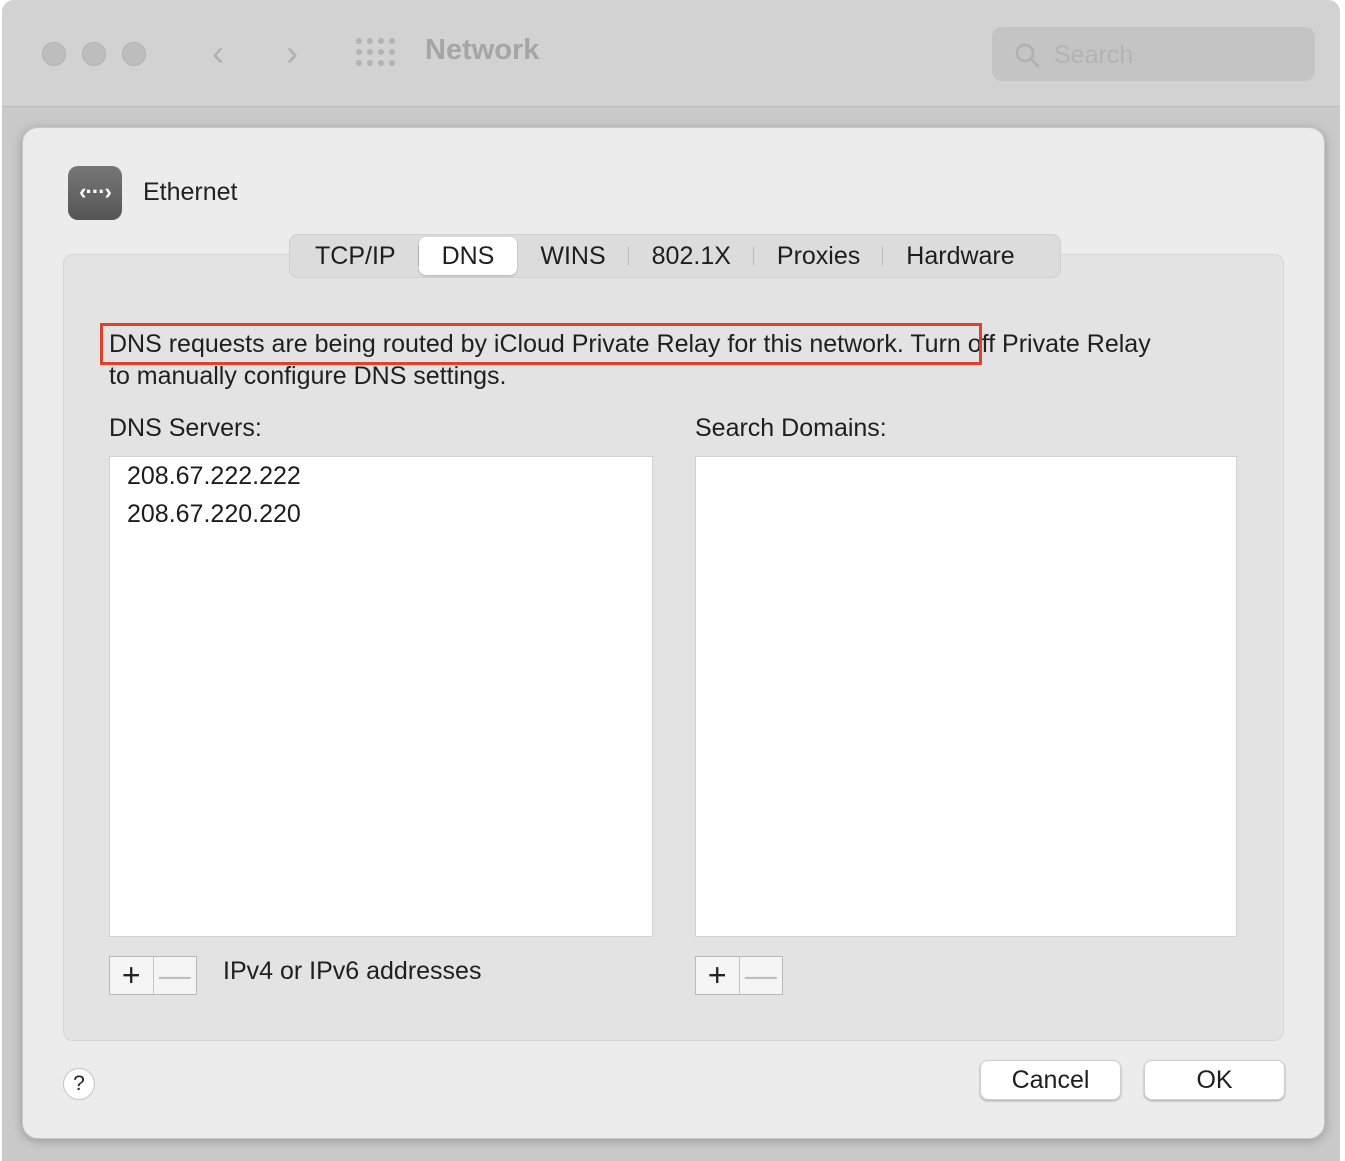 This screenshot has height=1161, width=1345. What do you see at coordinates (1050, 1080) in the screenshot?
I see `cancel-button: Cancel` at bounding box center [1050, 1080].